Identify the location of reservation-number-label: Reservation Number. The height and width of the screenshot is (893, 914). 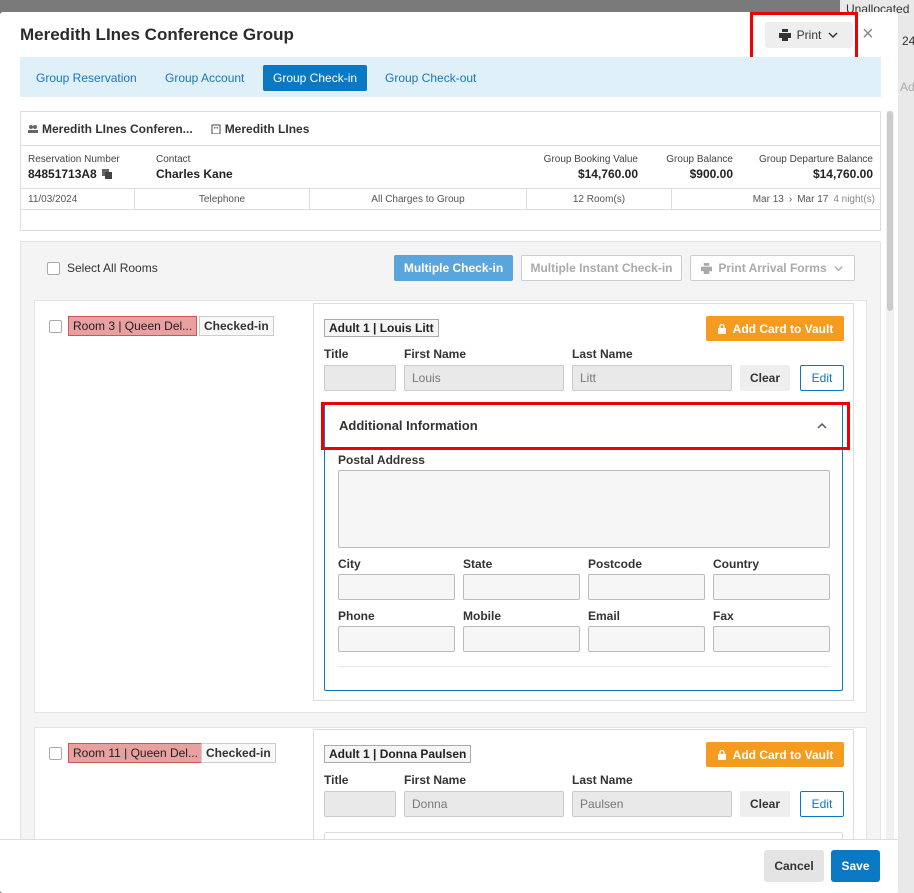
(74, 159).